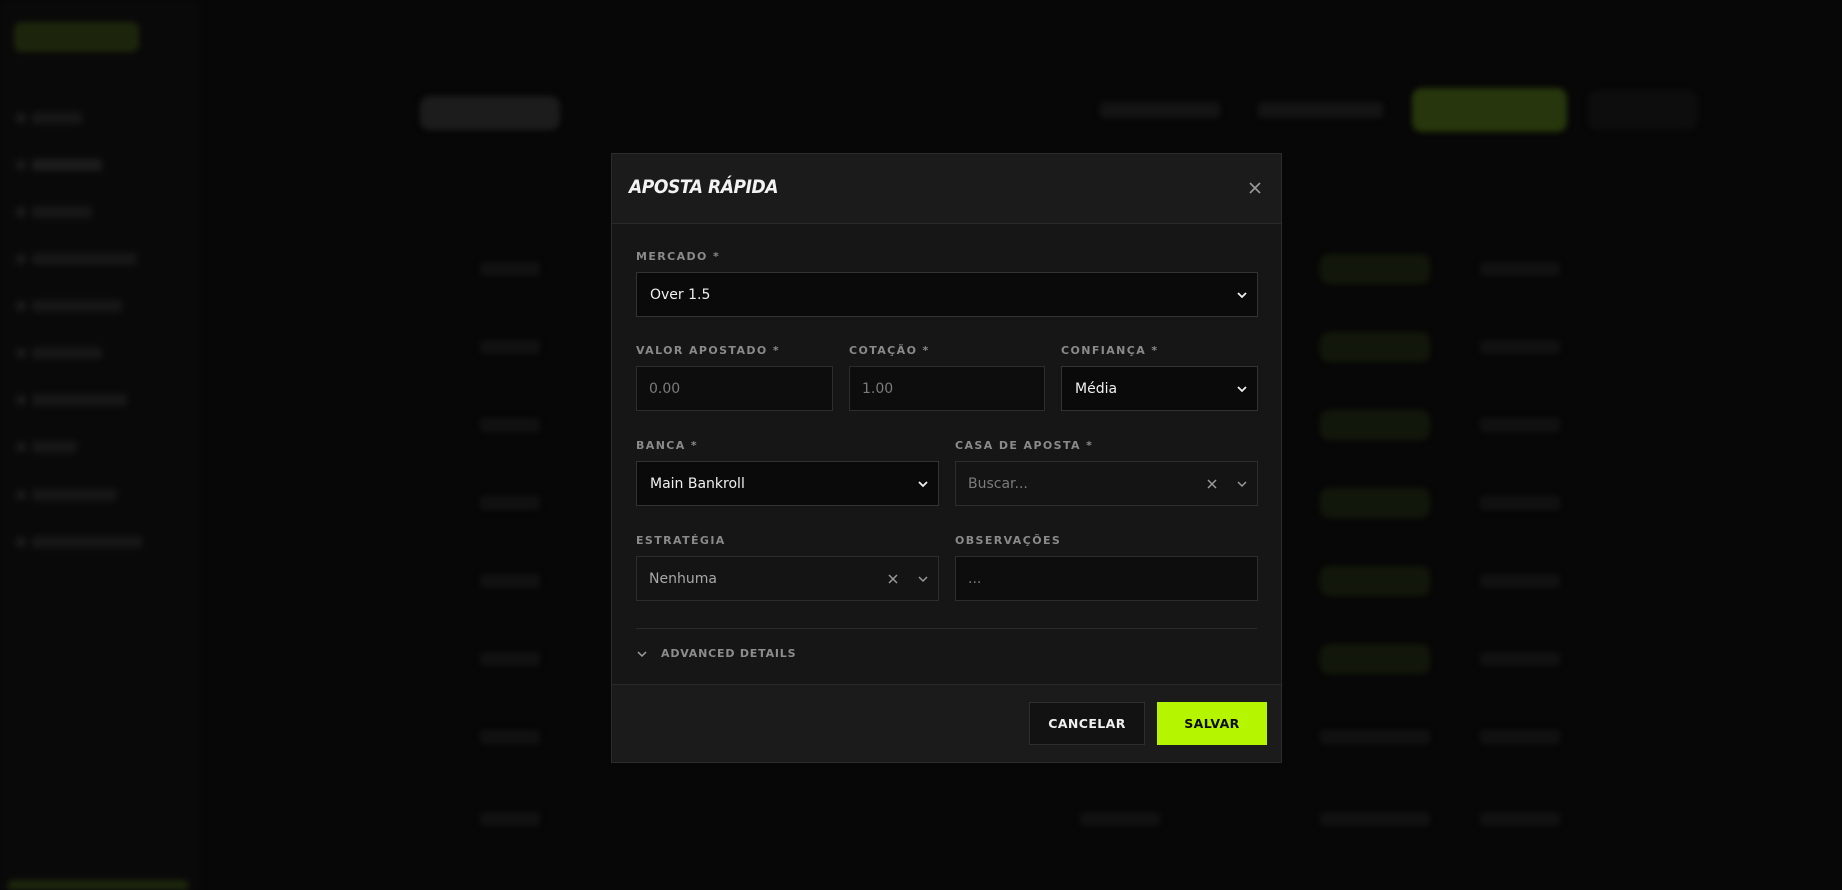 The image size is (1842, 890). Describe the element at coordinates (947, 388) in the screenshot. I see `odds-input: 1.00` at that location.